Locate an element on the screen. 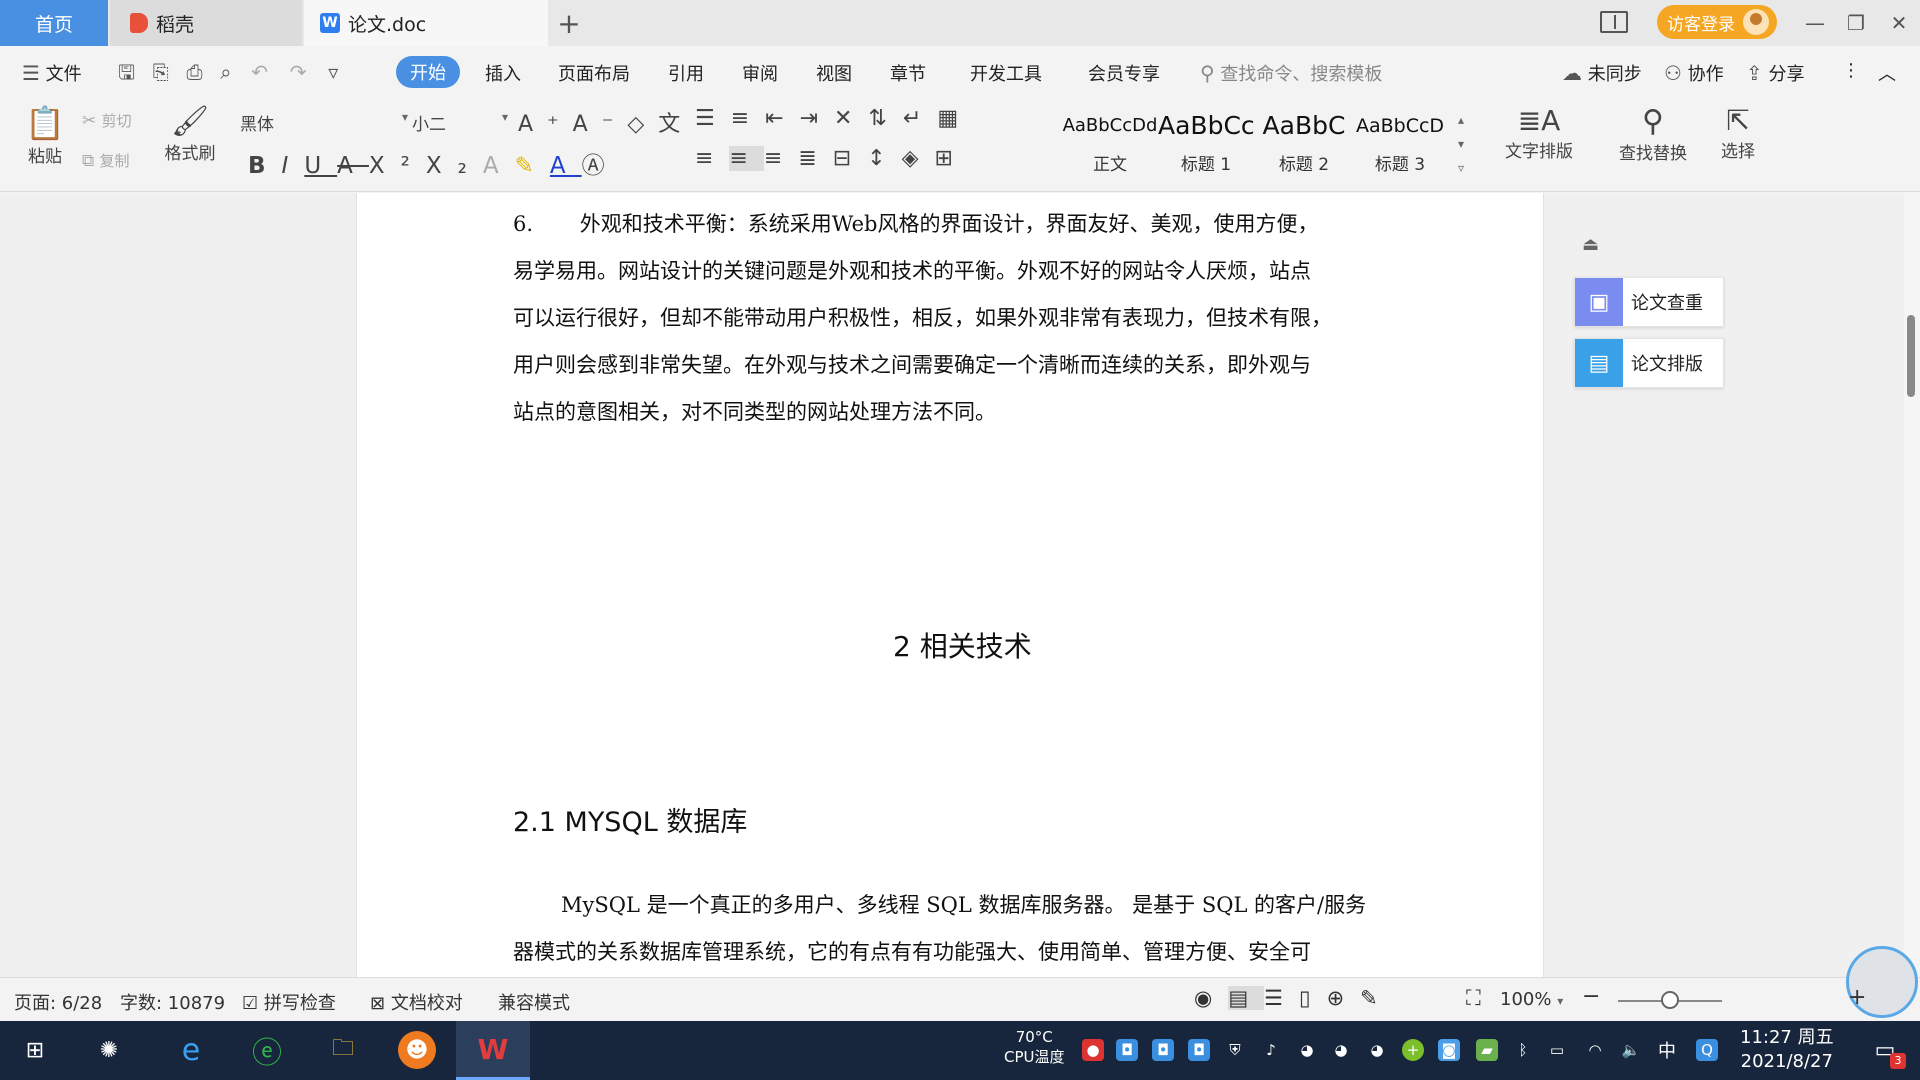 The image size is (1920, 1080). tab-document: W 论文.doc is located at coordinates (426, 23).